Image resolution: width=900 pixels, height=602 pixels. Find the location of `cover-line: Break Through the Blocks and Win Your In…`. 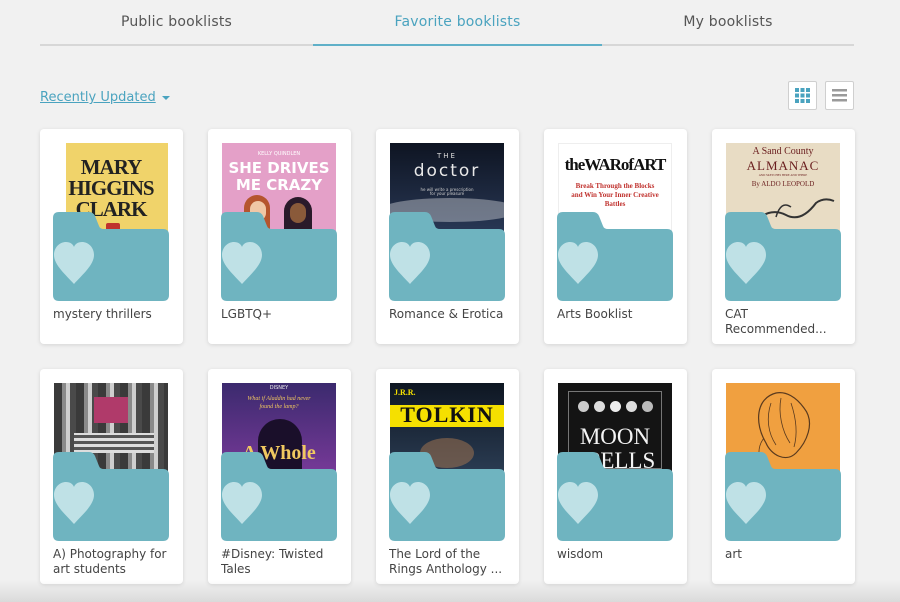

cover-line: Break Through the Blocks and Win Your In… is located at coordinates (615, 195).